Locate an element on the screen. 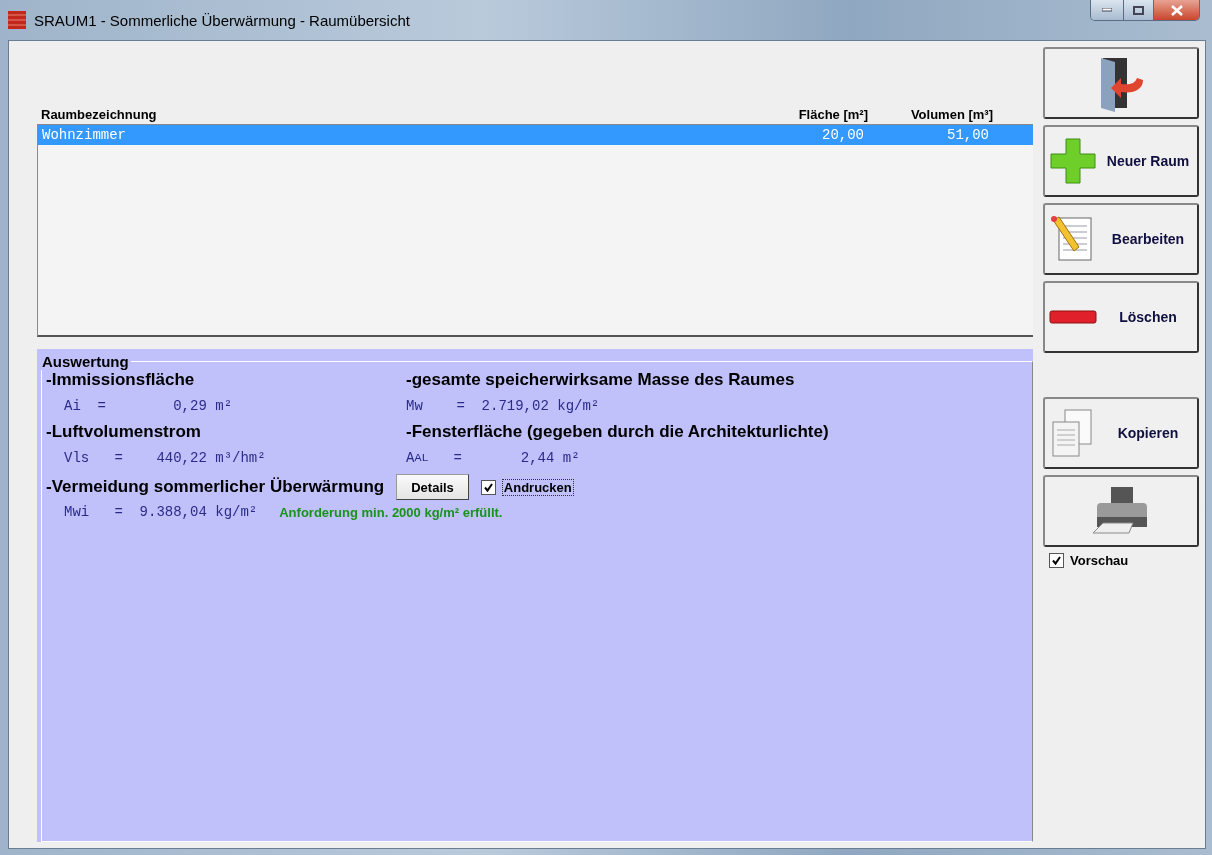 Image resolution: width=1212 pixels, height=855 pixels. section-heading: -Vermeidung sommerlicher Überwärmung is located at coordinates (215, 487).